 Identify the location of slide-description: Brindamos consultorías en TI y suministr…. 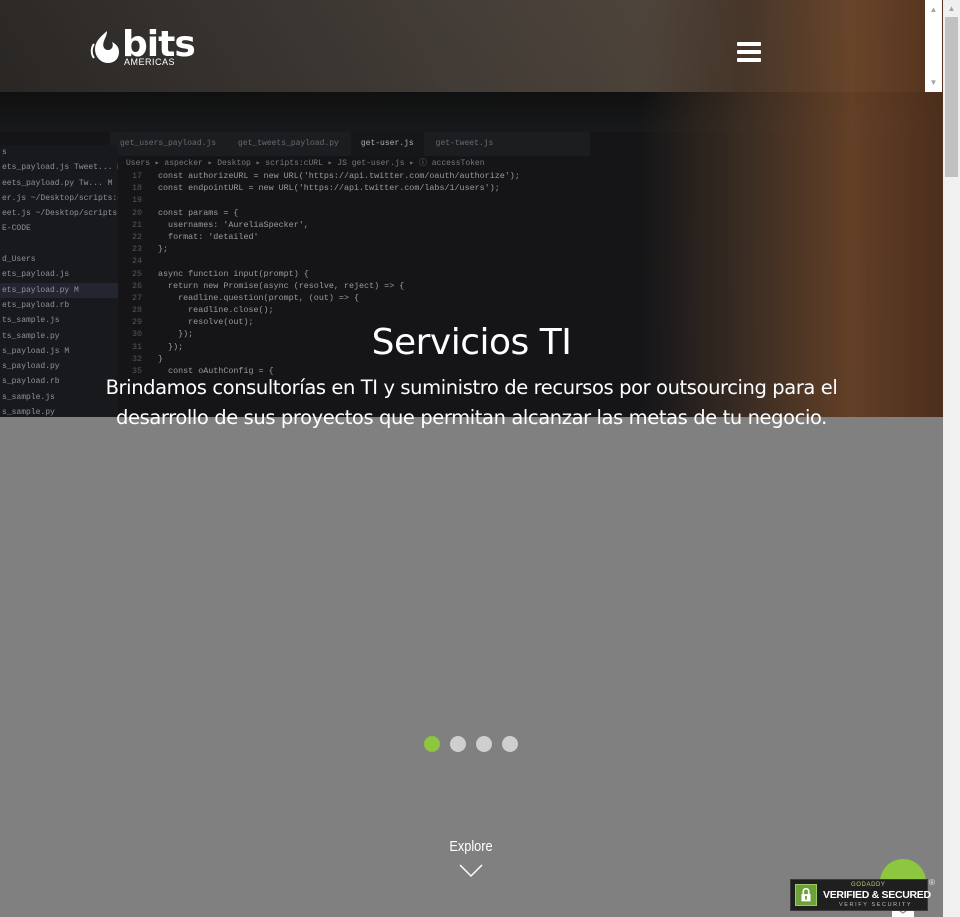
(471, 402).